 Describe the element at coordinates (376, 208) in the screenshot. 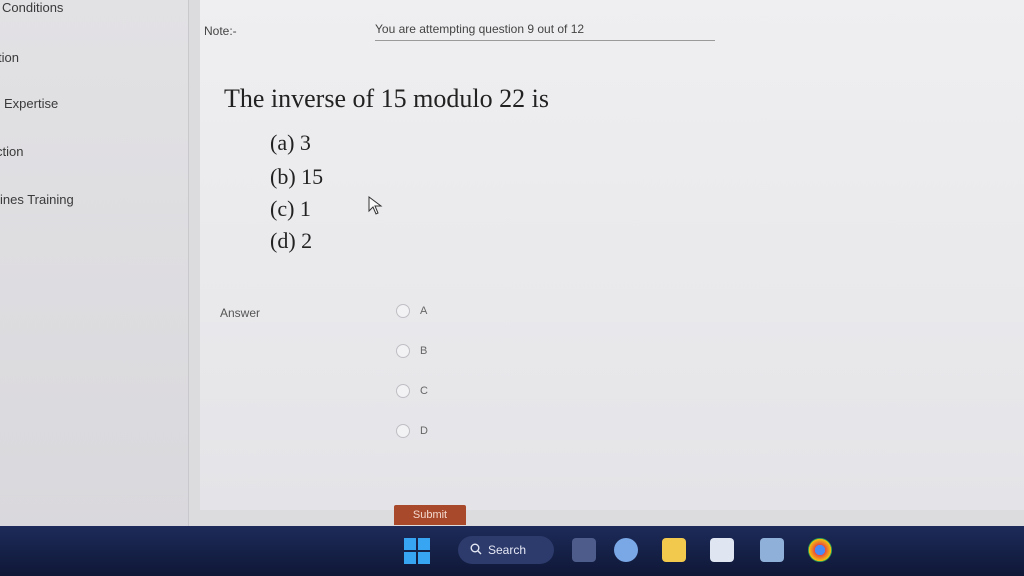

I see `mouse-cursor-icon` at that location.